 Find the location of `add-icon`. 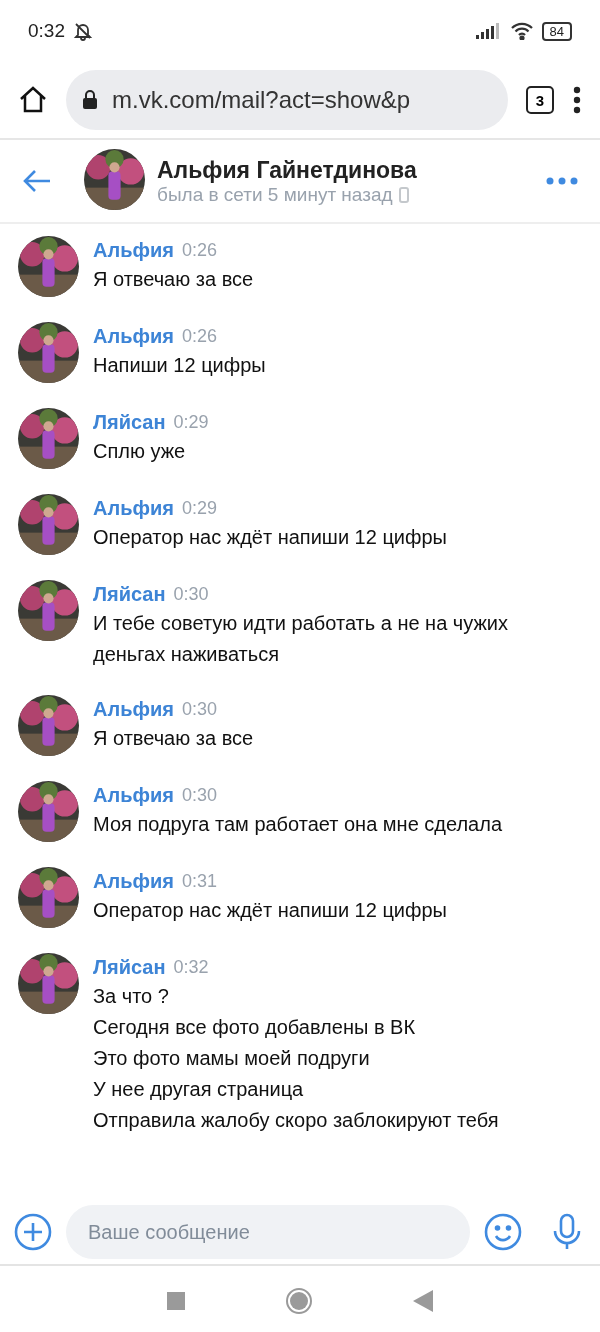

add-icon is located at coordinates (33, 1232).